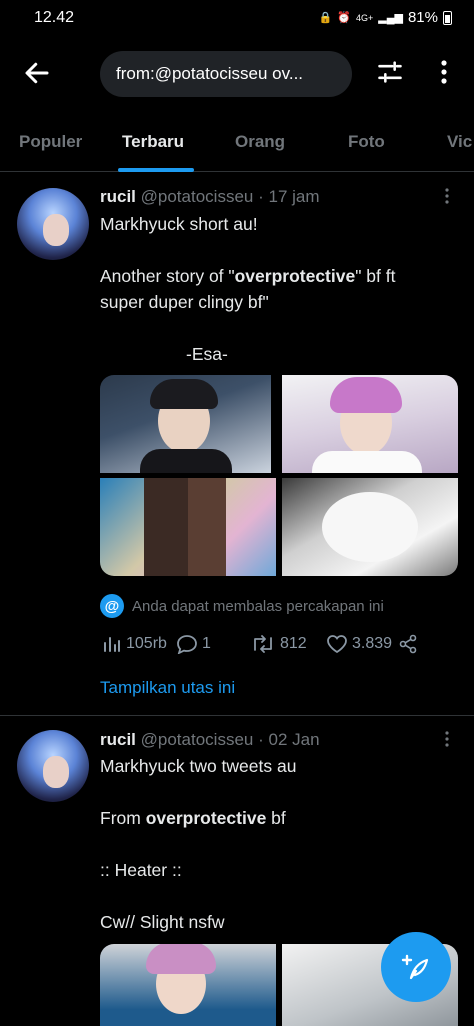 The width and height of the screenshot is (474, 1026). I want to click on status-bar: 12.42 🔒 ⏰ 4G+ ▂▄▆ 81%, so click(237, 19).